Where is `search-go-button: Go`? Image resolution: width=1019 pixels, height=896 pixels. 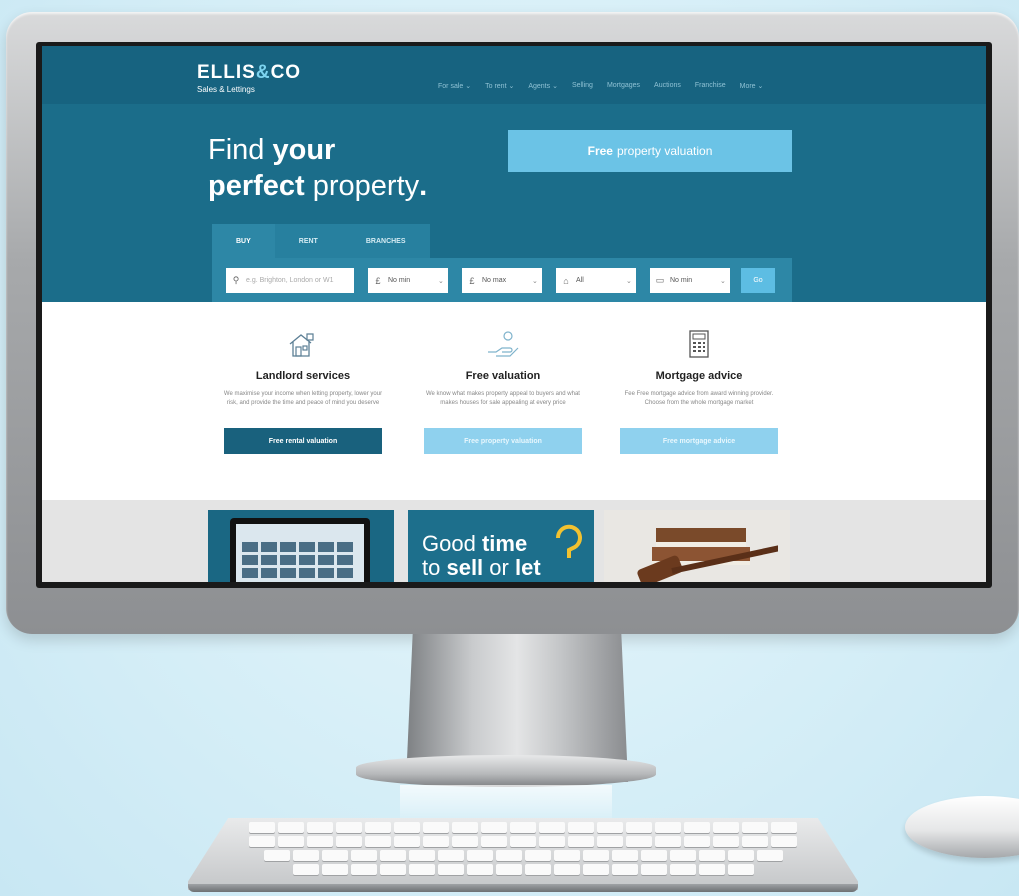 search-go-button: Go is located at coordinates (758, 280).